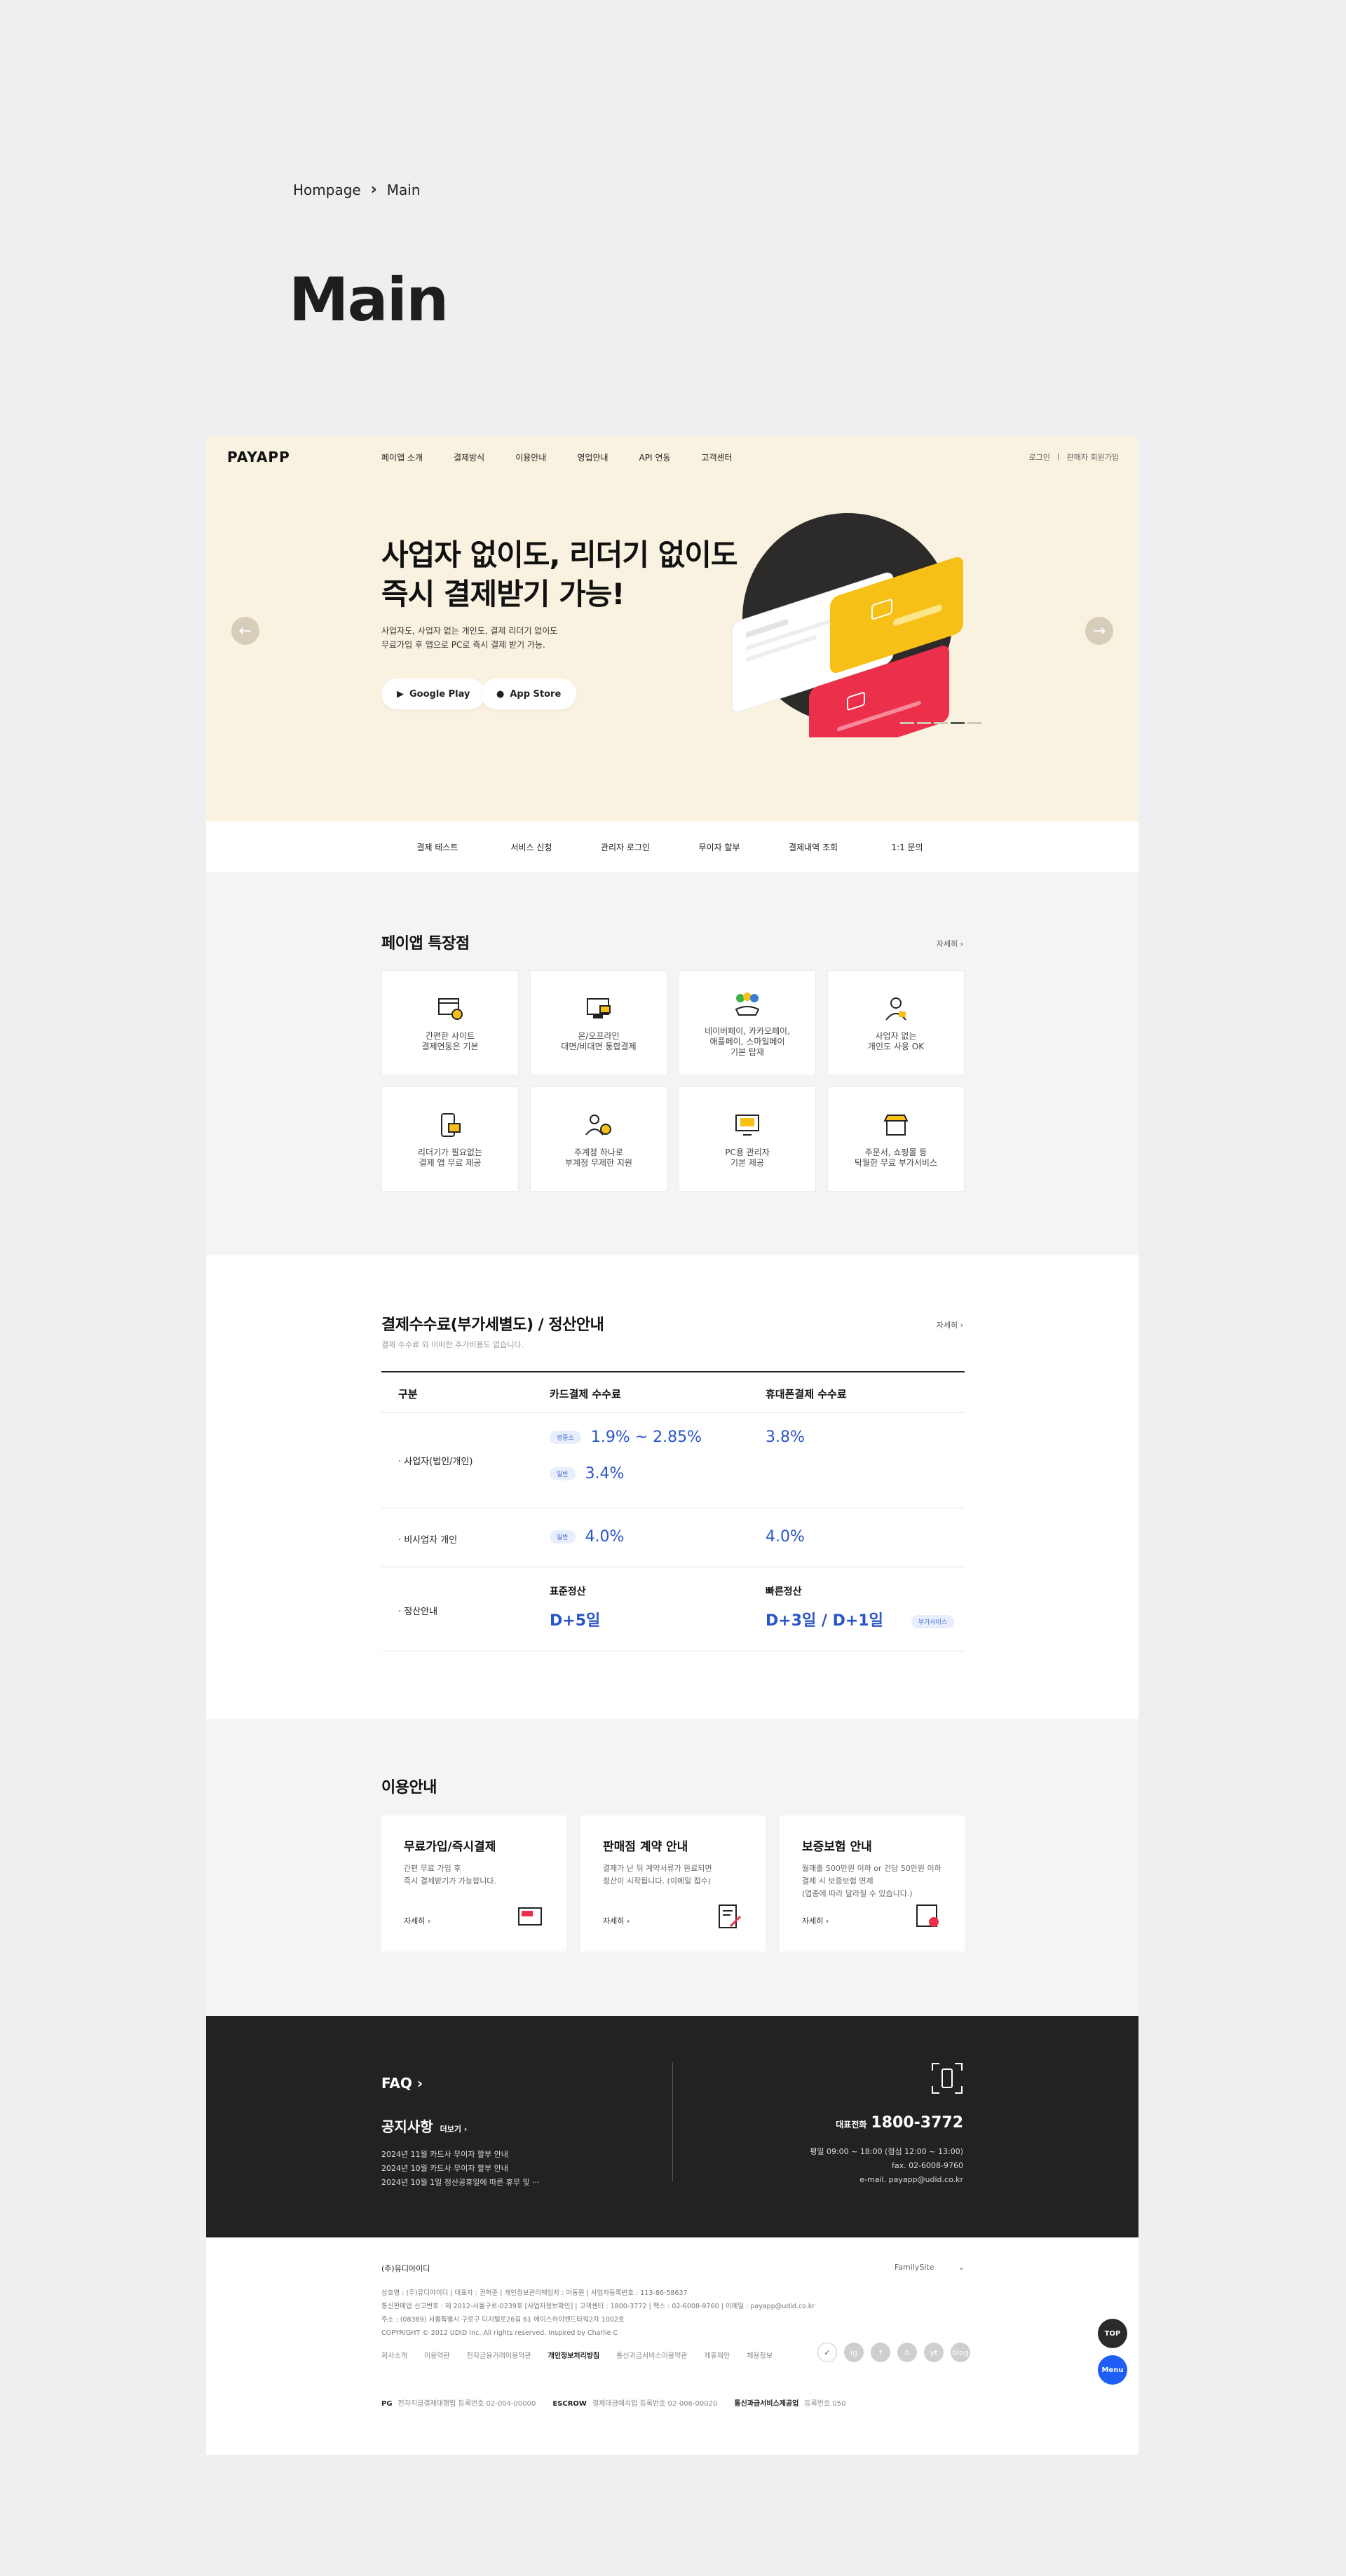  Describe the element at coordinates (437, 847) in the screenshot. I see `quick-link: 결제 테스트` at that location.